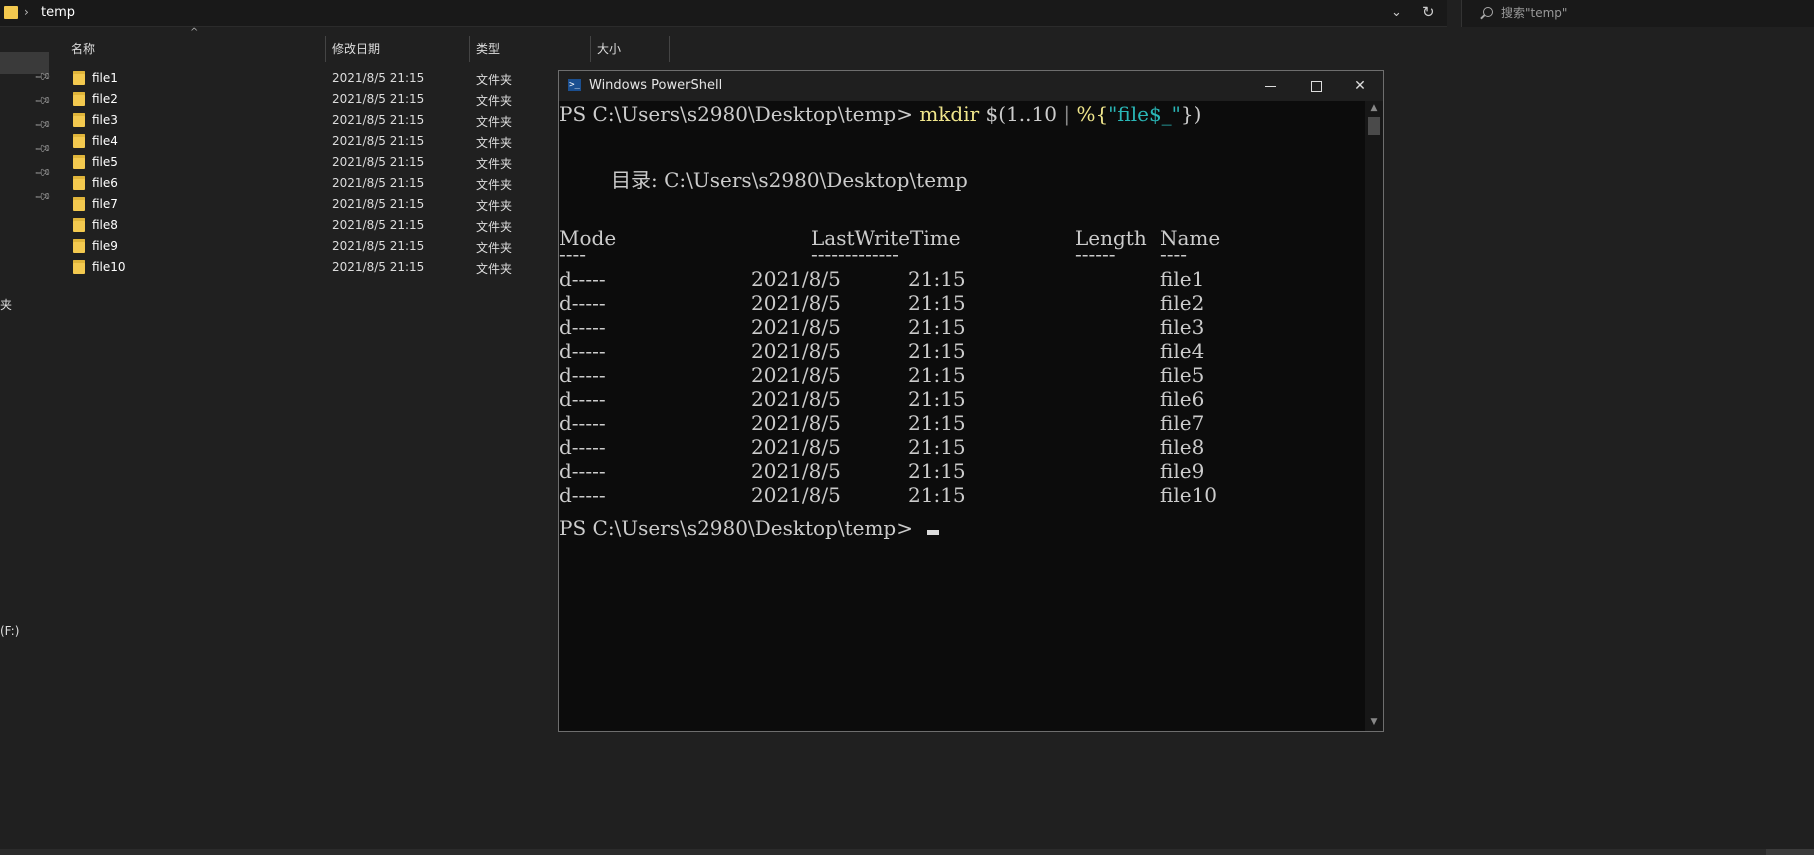 The image size is (1814, 855). I want to click on search-input, so click(1651, 13).